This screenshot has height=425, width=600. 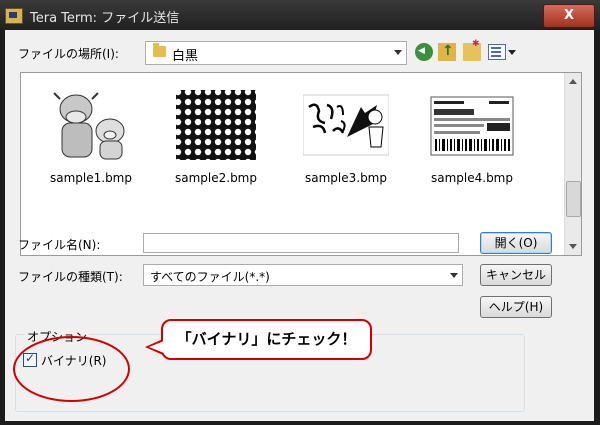 What do you see at coordinates (91, 178) in the screenshot?
I see `file-name: sample1.bmp` at bounding box center [91, 178].